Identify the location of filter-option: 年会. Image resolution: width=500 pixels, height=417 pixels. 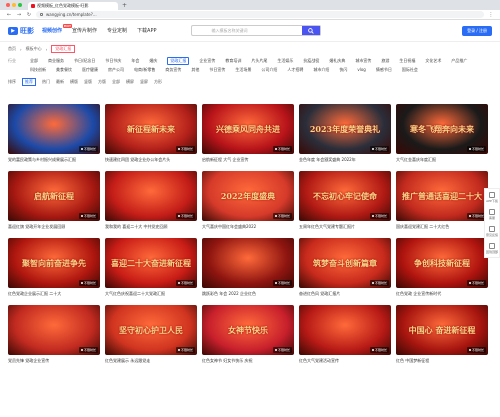
(135, 61).